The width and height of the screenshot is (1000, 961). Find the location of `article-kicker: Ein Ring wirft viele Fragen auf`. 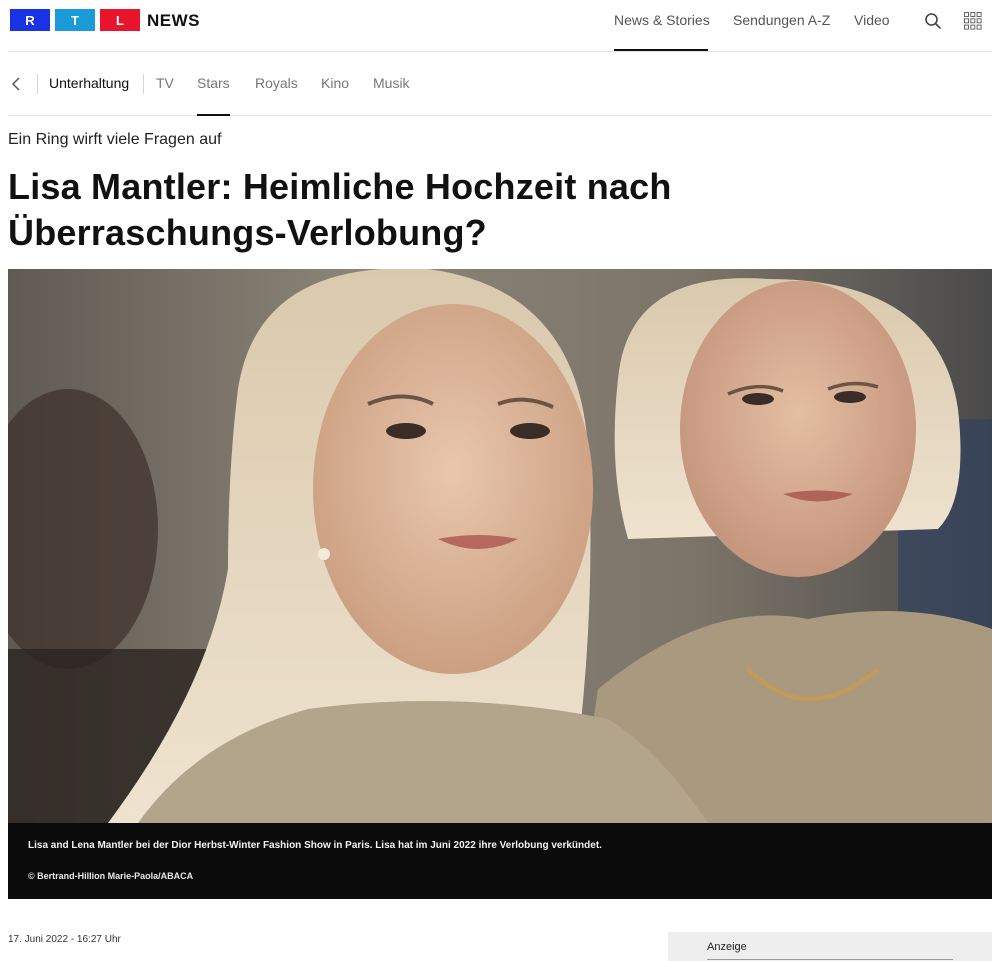

article-kicker: Ein Ring wirft viele Fragen auf is located at coordinates (115, 139).